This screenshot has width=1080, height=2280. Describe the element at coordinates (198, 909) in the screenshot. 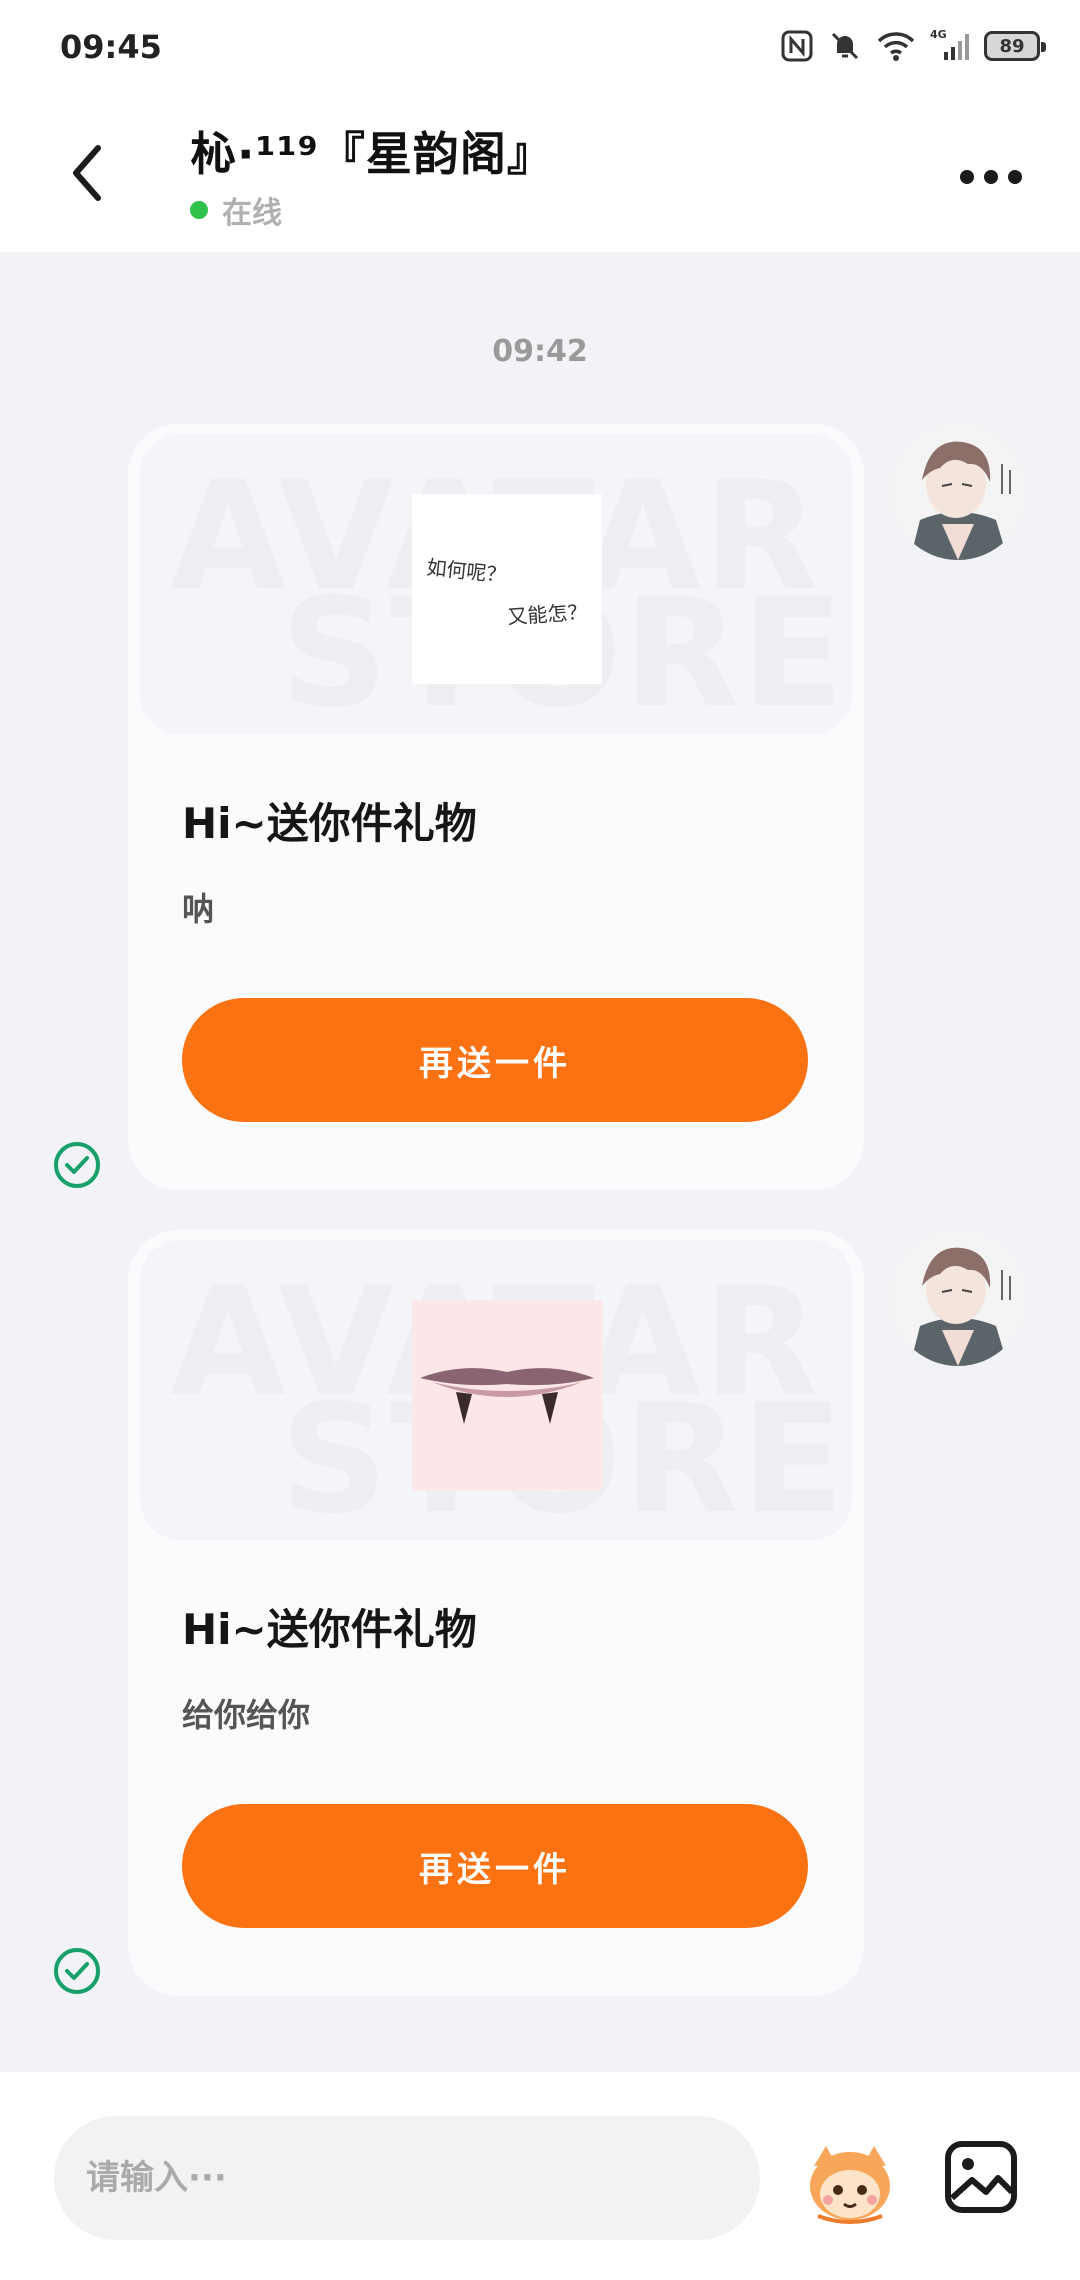

I see `gift-card-text: 呐` at that location.